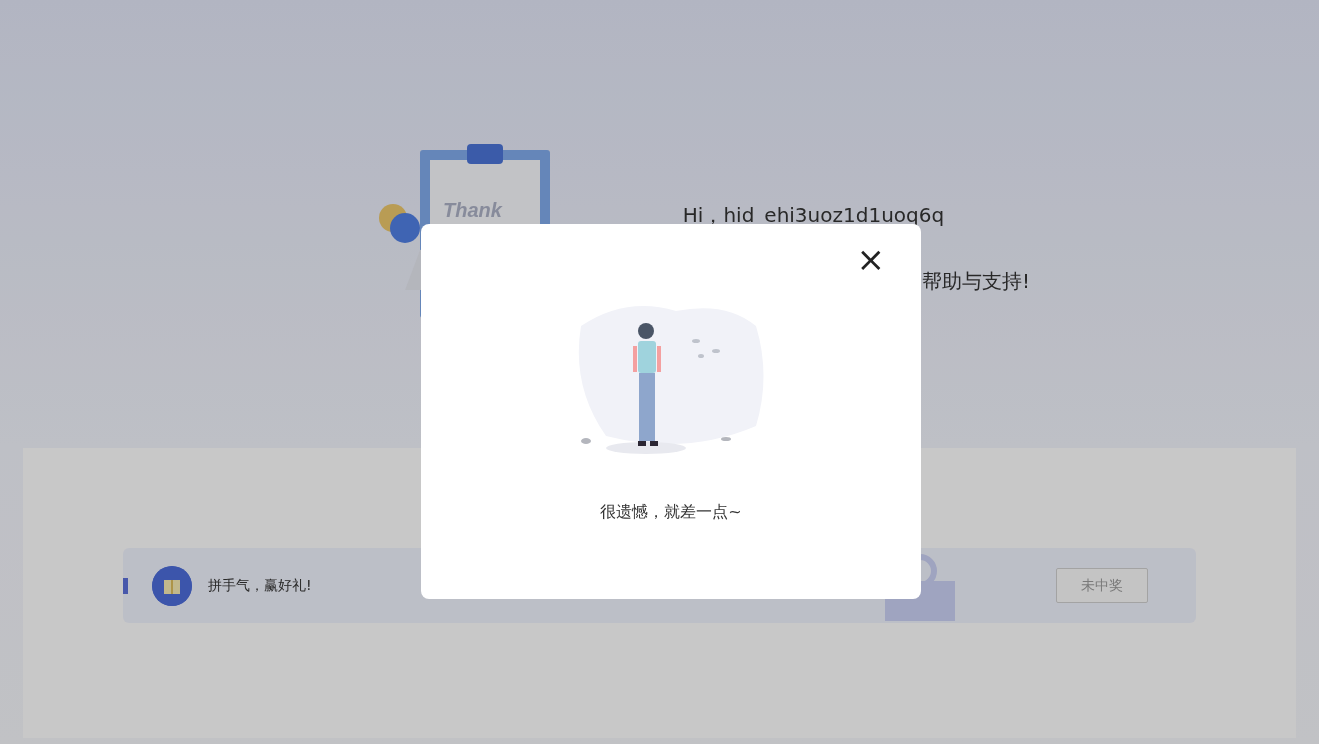 This screenshot has height=744, width=1319. What do you see at coordinates (813, 215) in the screenshot?
I see `greeting-text: Hi，hid_ehi3uoz1d1uoq6q` at bounding box center [813, 215].